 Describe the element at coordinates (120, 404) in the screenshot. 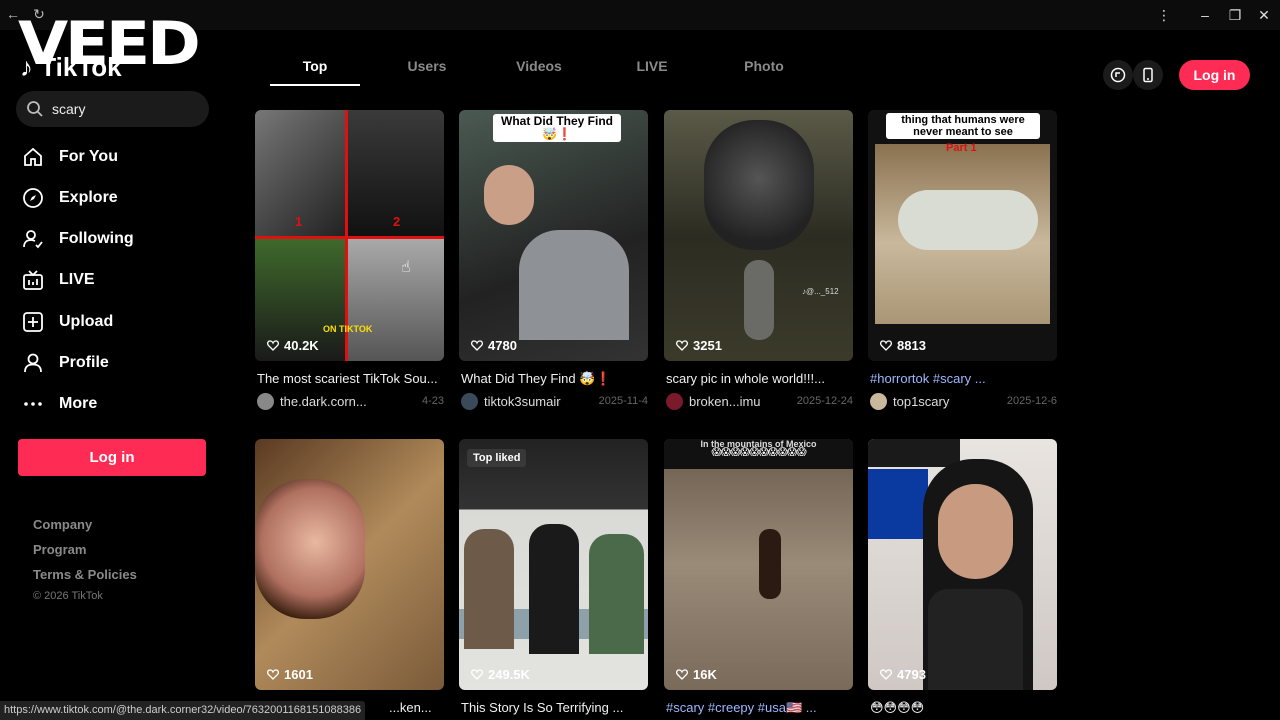

I see `sidebar-item-more: More` at that location.